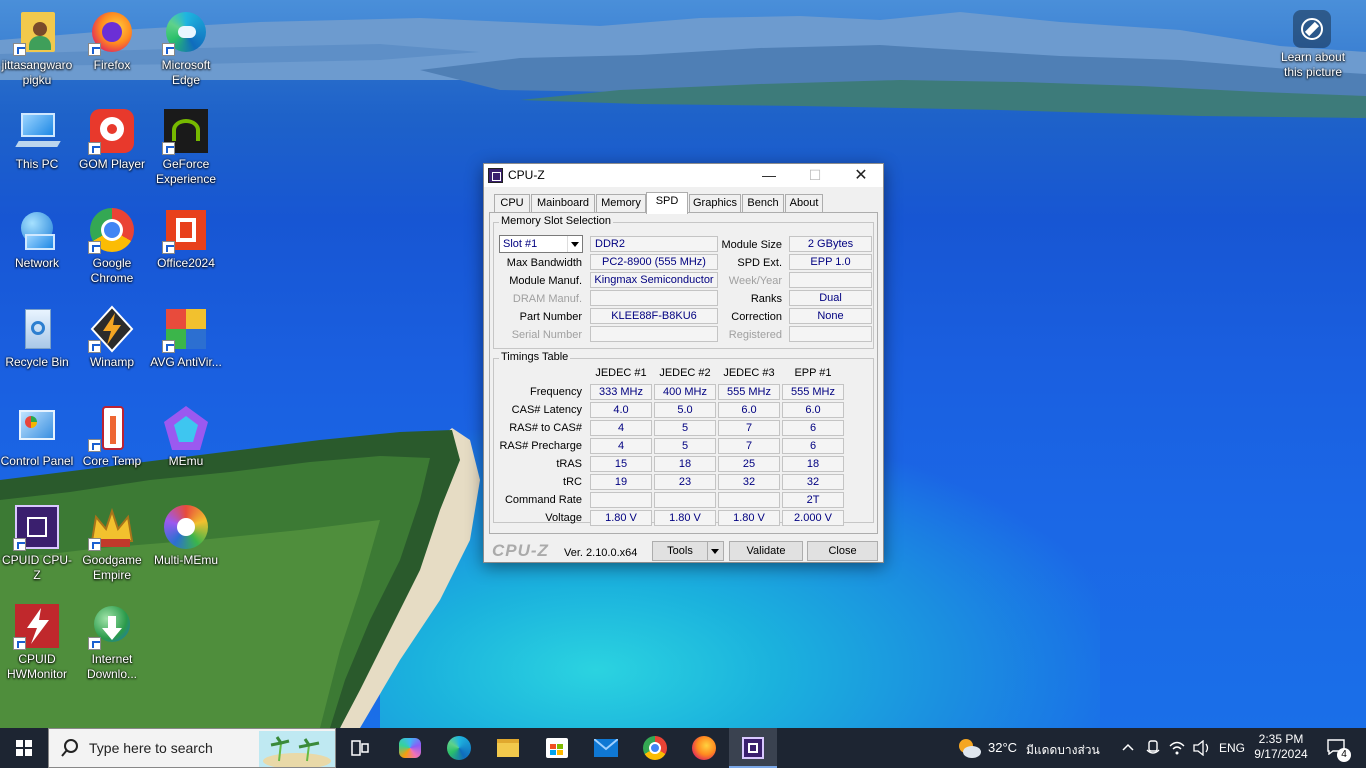 The image size is (1366, 768). Describe the element at coordinates (1313, 44) in the screenshot. I see `learn-about-picture: Learn about this picture` at that location.